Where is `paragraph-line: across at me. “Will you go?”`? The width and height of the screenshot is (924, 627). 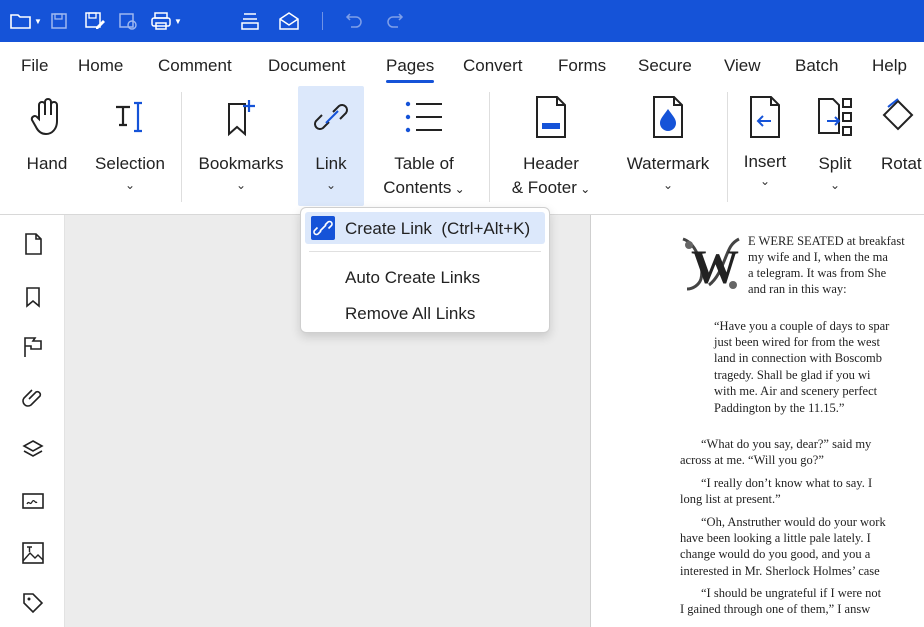 paragraph-line: across at me. “Will you go?” is located at coordinates (752, 460).